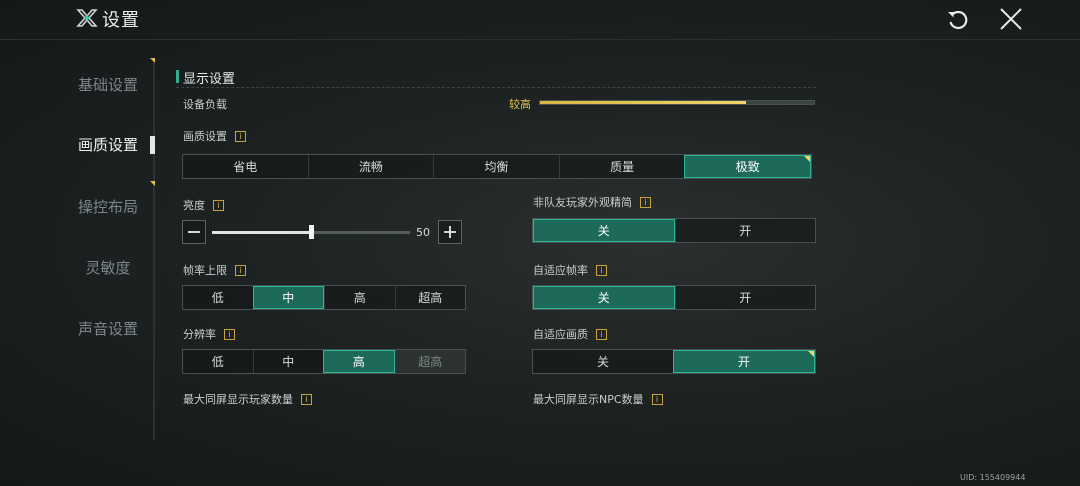 The height and width of the screenshot is (486, 1080). I want to click on resolution-option-label: 超高, so click(430, 362).